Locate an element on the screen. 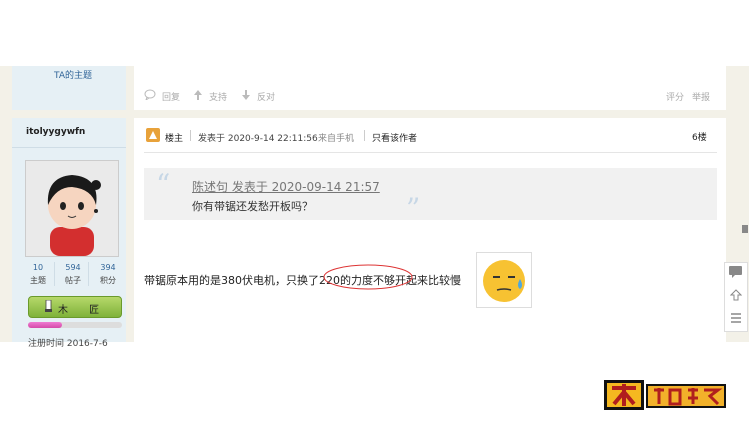  author-name: itolyygywfn is located at coordinates (55, 132).